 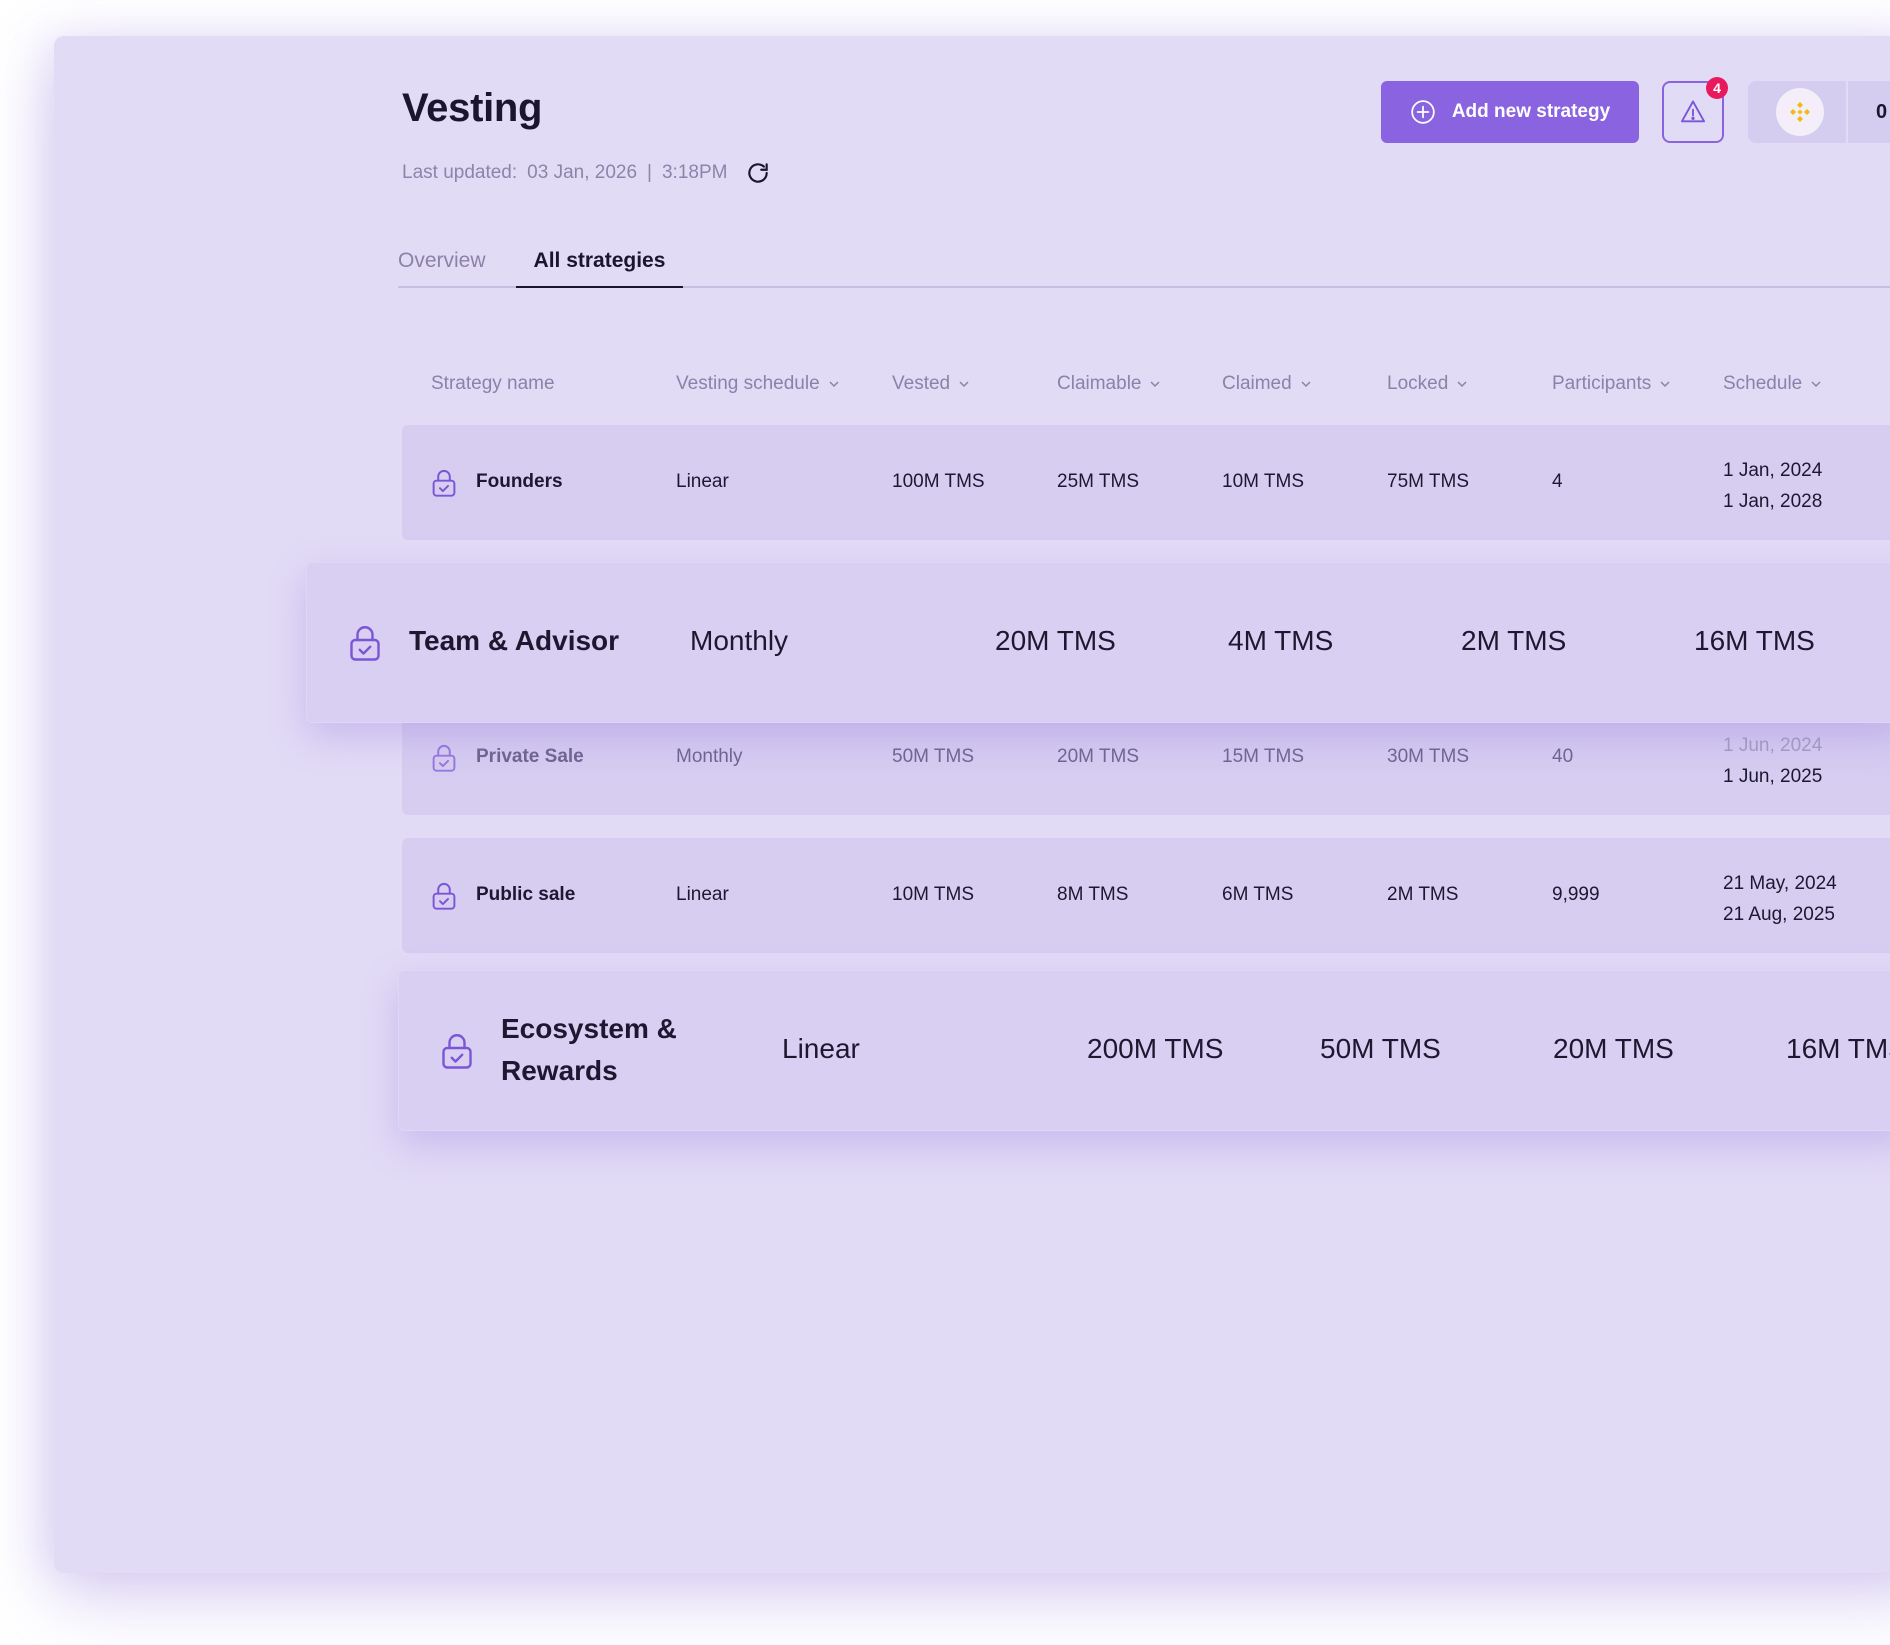 What do you see at coordinates (1800, 112) in the screenshot?
I see `binance-icon` at bounding box center [1800, 112].